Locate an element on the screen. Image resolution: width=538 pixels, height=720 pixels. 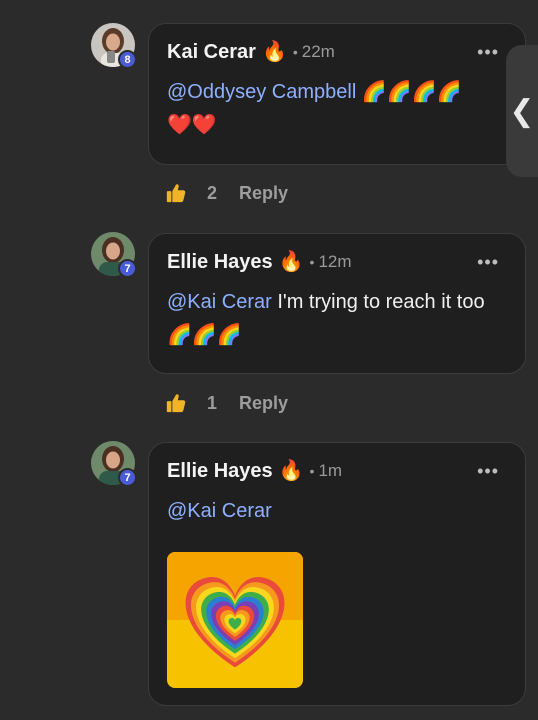
timestamp: 12m is located at coordinates (335, 261).